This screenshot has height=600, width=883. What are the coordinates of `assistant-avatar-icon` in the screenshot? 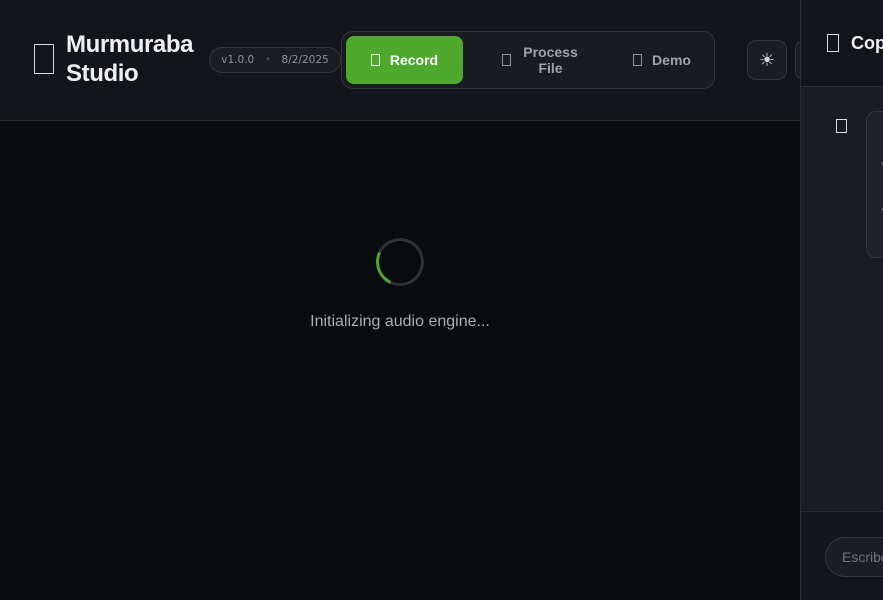 It's located at (841, 126).